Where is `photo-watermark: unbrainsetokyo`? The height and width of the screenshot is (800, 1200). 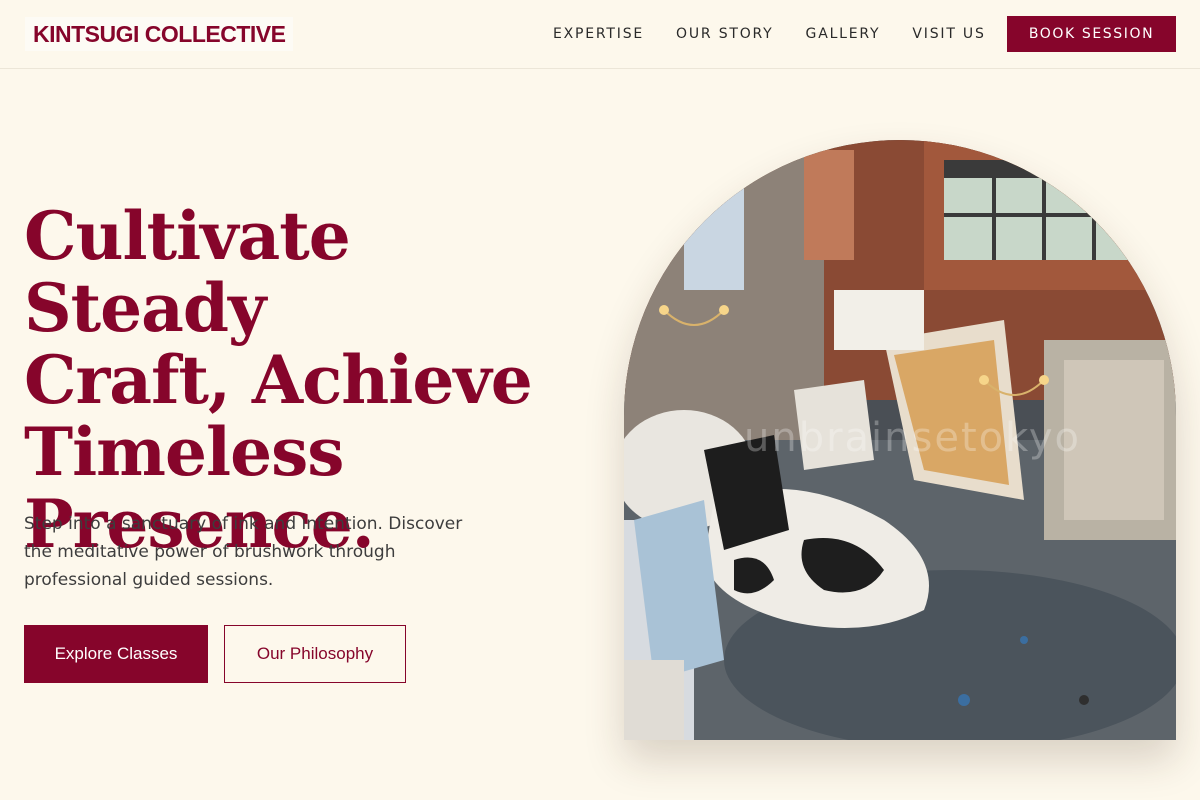
photo-watermark: unbrainsetokyo is located at coordinates (913, 438).